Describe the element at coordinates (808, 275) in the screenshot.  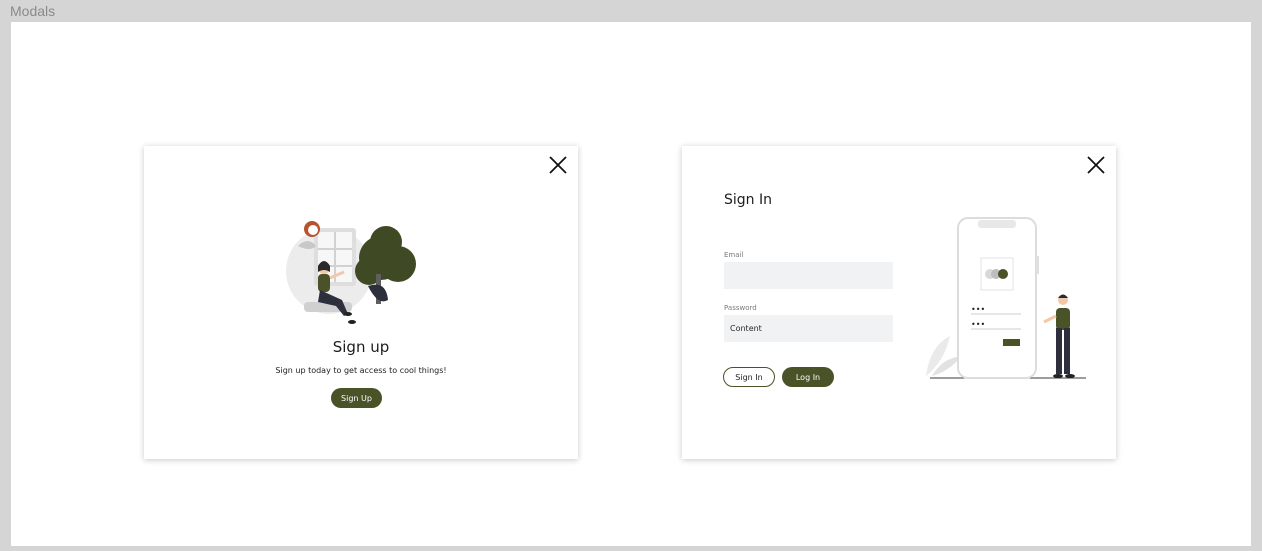
I see `email-field` at that location.